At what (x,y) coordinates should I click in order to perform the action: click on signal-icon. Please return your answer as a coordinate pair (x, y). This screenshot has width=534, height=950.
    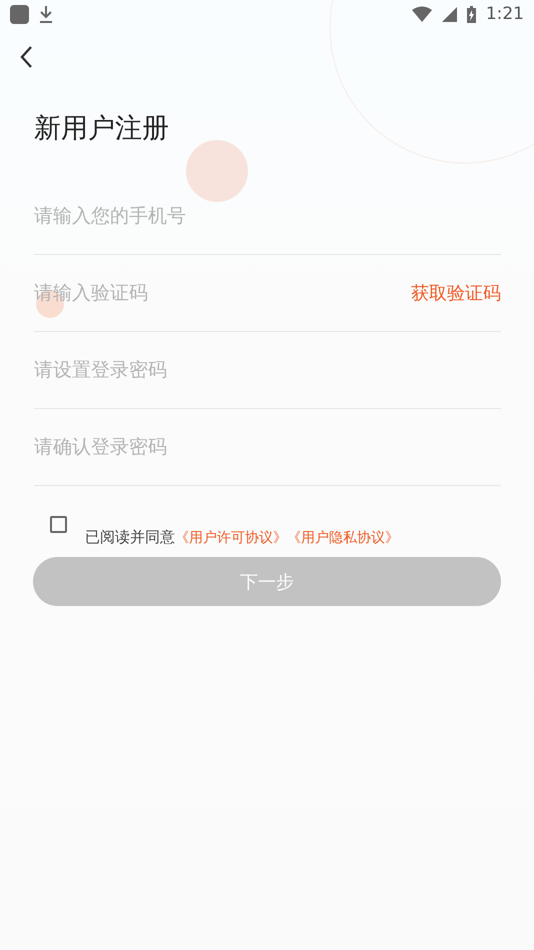
    Looking at the image, I should click on (449, 14).